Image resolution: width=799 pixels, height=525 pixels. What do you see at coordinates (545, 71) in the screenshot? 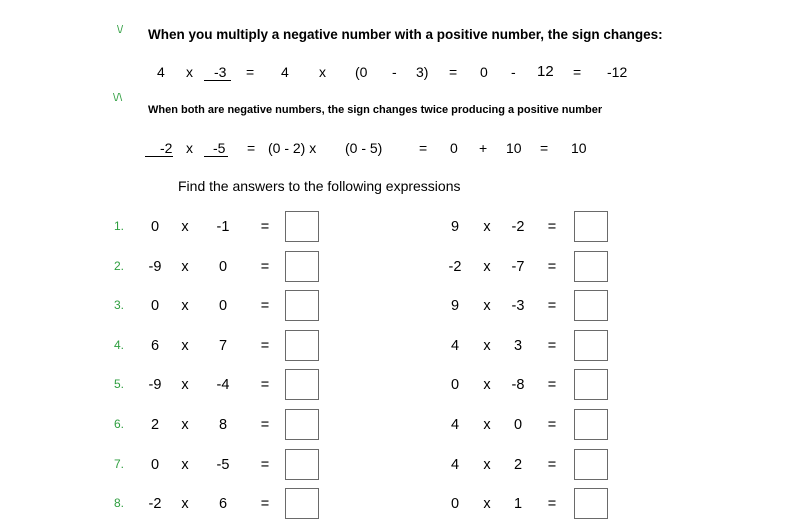
I see `ex1-term: 12` at bounding box center [545, 71].